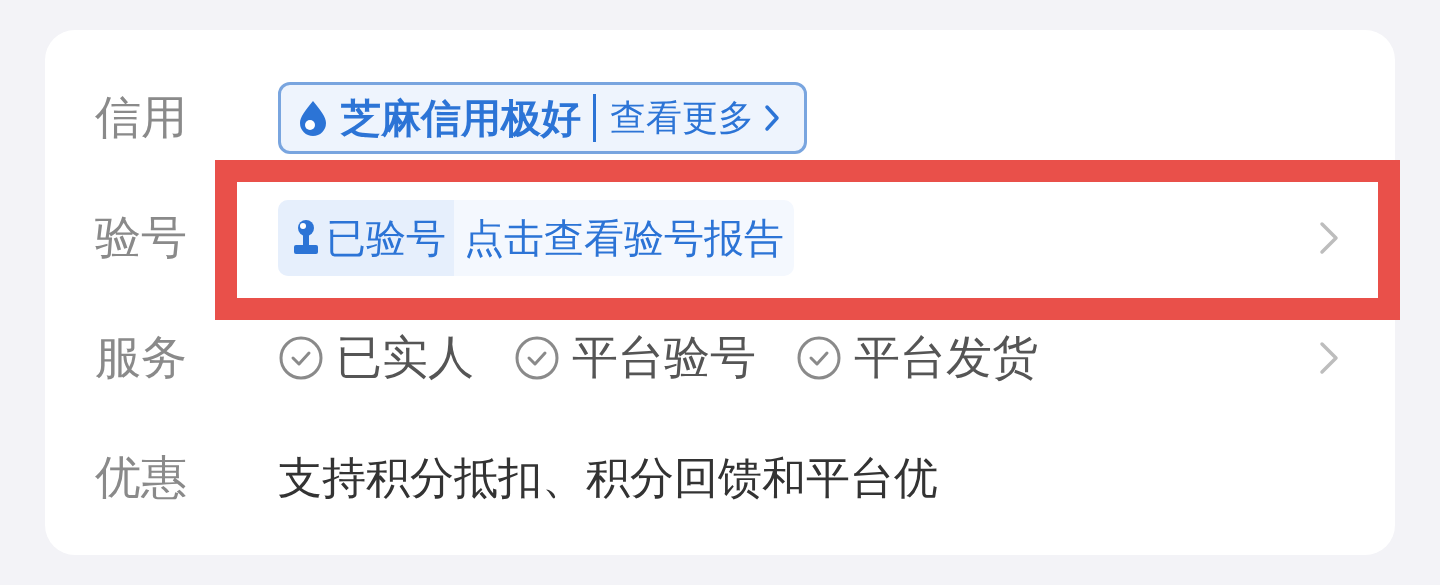 This screenshot has height=585, width=1440. What do you see at coordinates (141, 357) in the screenshot?
I see `row-label: 服务` at bounding box center [141, 357].